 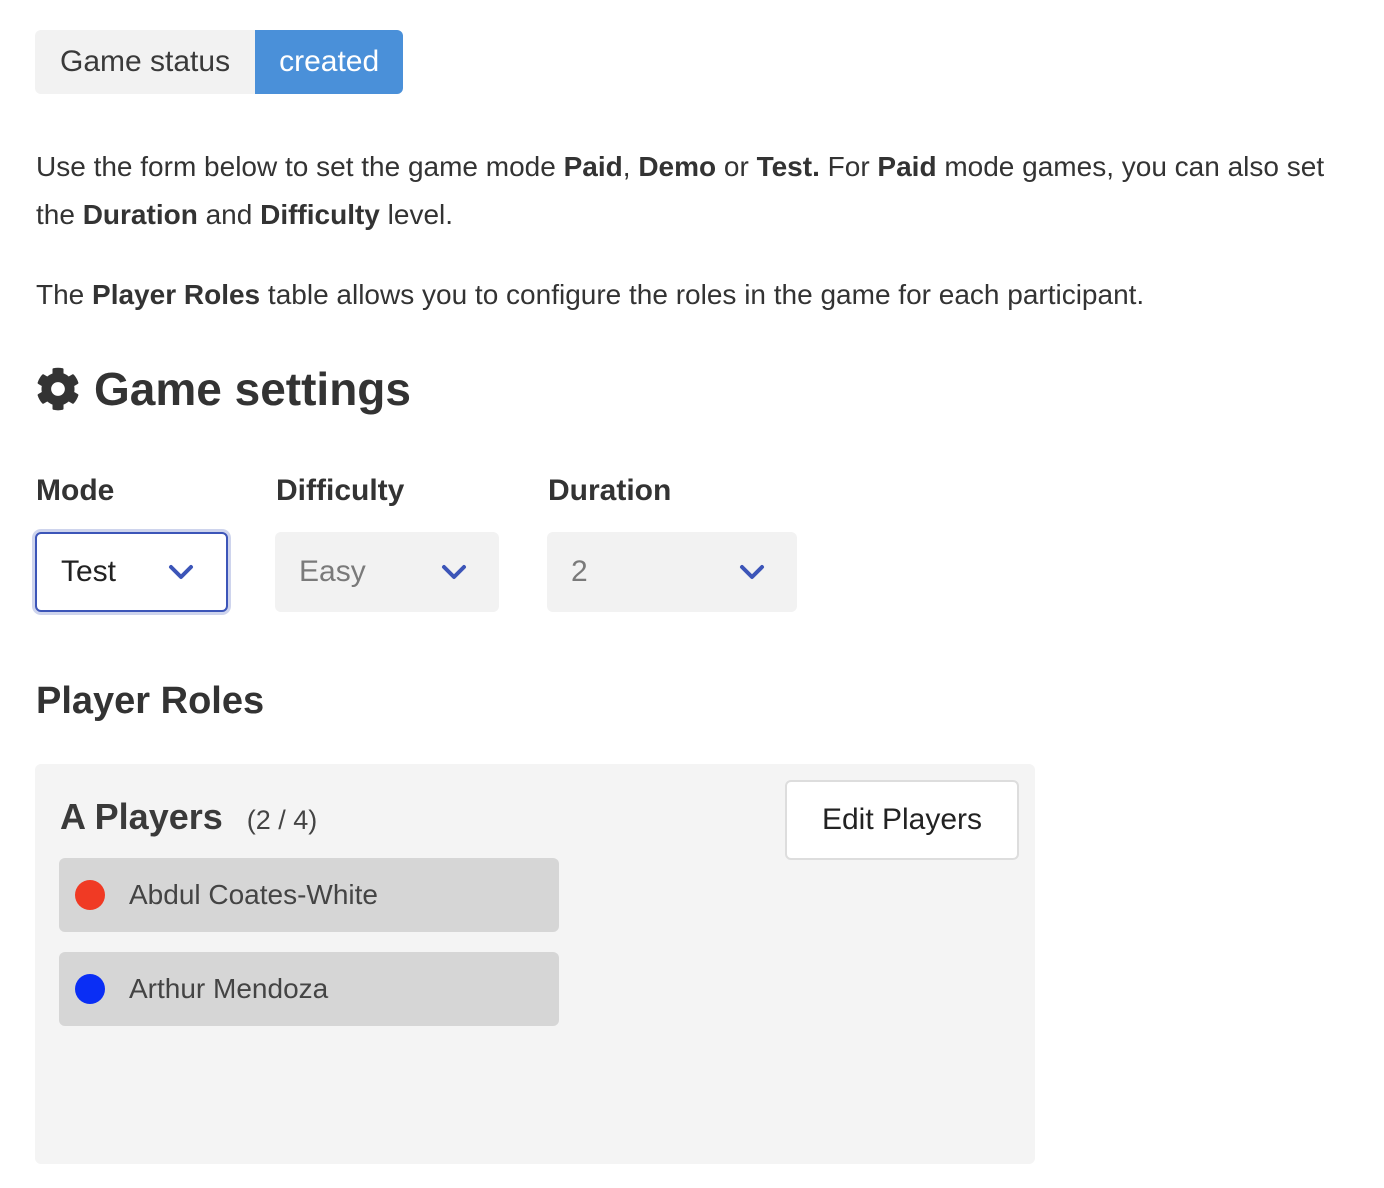 What do you see at coordinates (141, 816) in the screenshot?
I see `player-group-name: A Players` at bounding box center [141, 816].